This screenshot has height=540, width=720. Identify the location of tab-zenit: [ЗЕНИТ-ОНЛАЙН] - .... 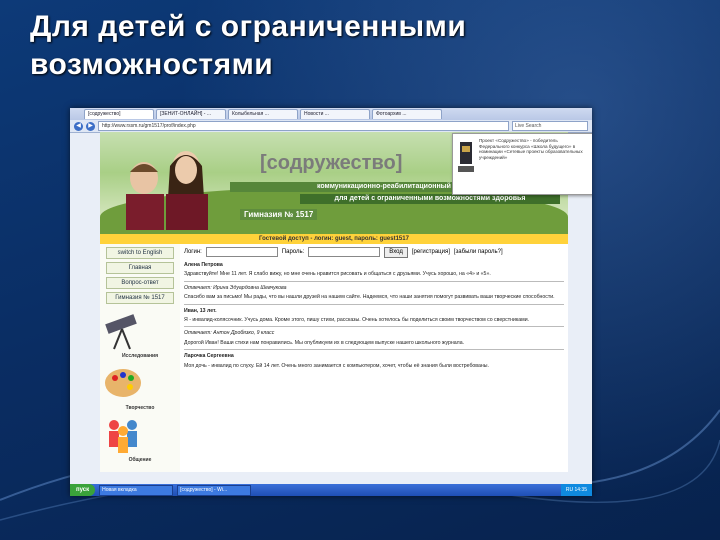
(191, 114).